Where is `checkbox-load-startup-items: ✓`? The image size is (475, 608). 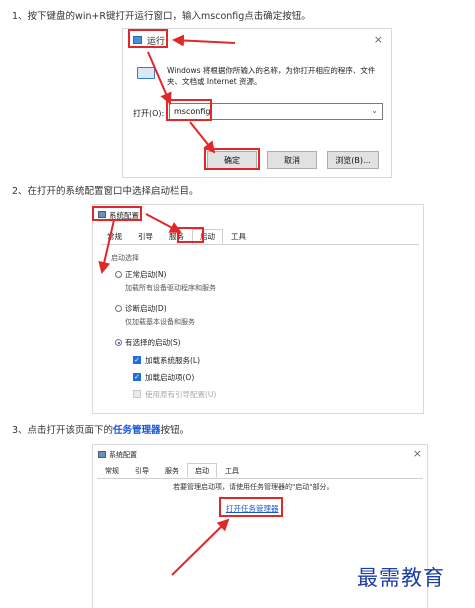 checkbox-load-startup-items: ✓ is located at coordinates (137, 377).